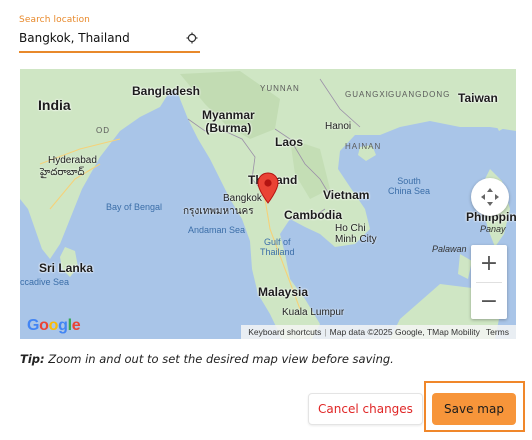 The image size is (532, 440). I want to click on map-label-hyderabad-local: హైదరాబాద్, so click(62, 172).